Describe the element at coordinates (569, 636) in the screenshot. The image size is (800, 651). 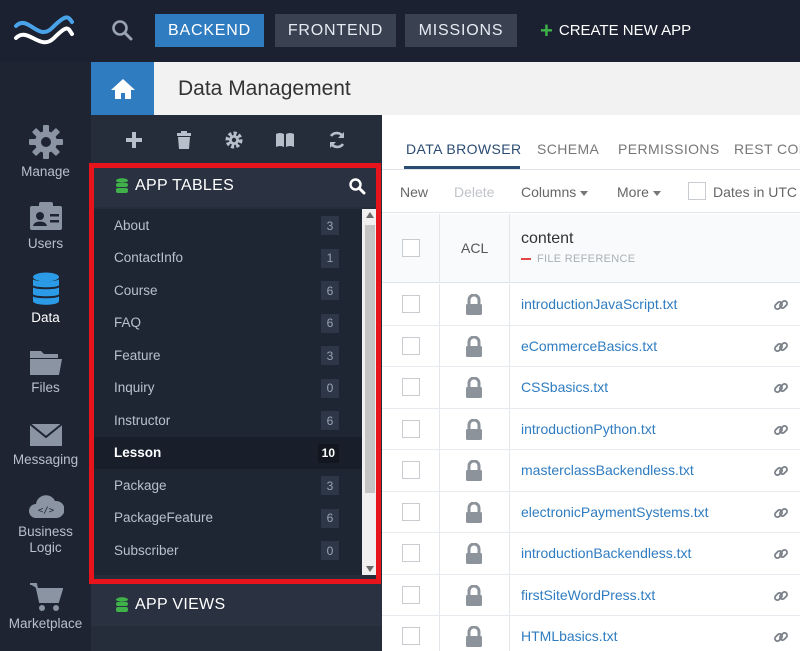
I see `file-reference-link: HTMLbasics.txt` at that location.